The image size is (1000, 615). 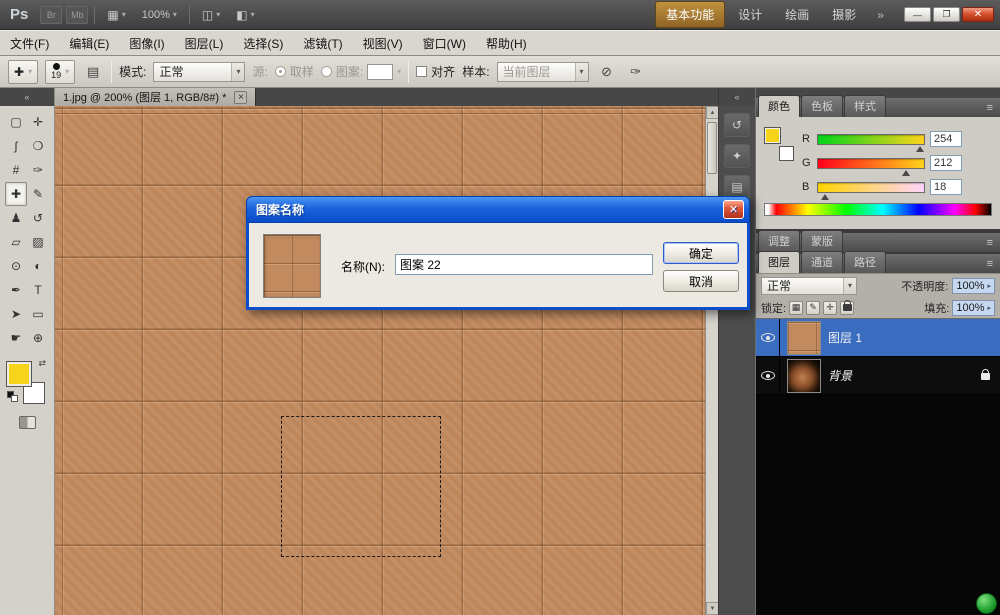 What do you see at coordinates (796, 307) in the screenshot?
I see `lock-transparent-pixels-icon: ▦` at bounding box center [796, 307].